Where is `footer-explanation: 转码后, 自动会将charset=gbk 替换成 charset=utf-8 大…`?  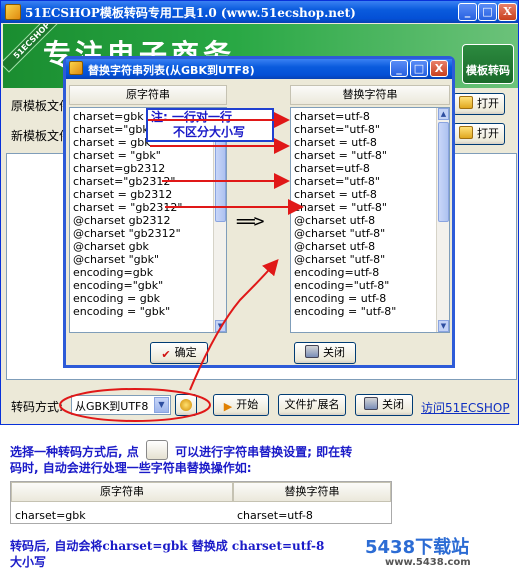
footer-explanation: 转码后, 自动会将charset=gbk 替换成 charset=utf-8 大… is located at coordinates (167, 554).